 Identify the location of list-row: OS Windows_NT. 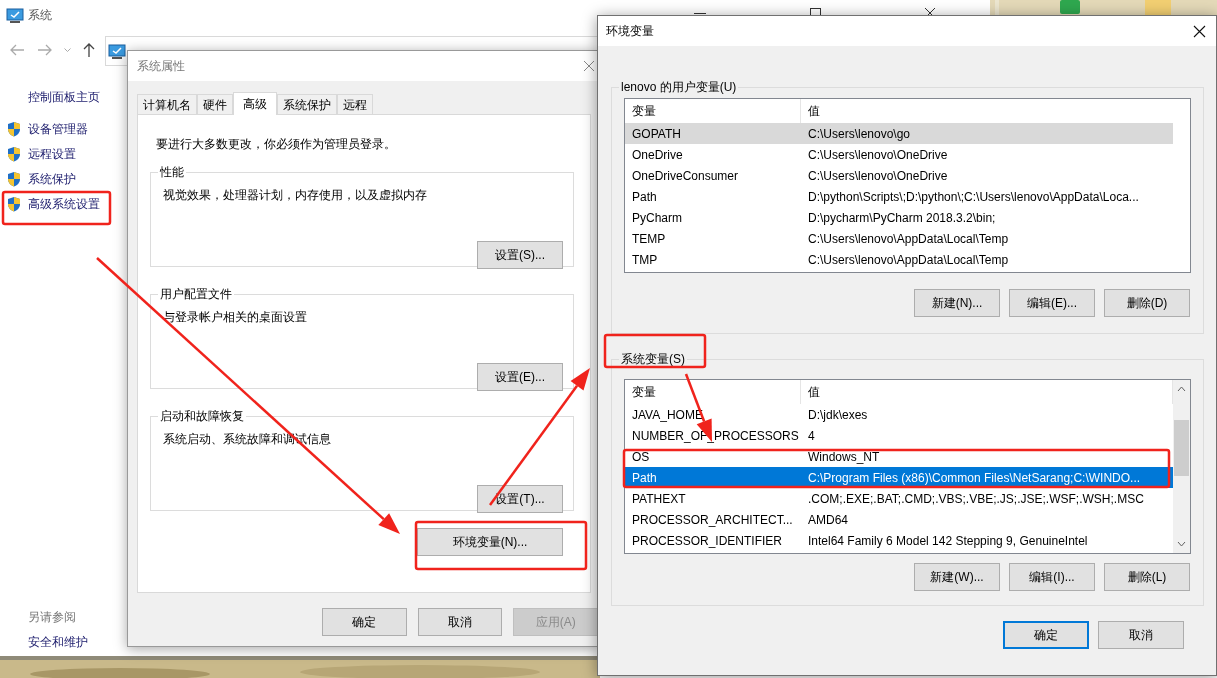
(899, 456).